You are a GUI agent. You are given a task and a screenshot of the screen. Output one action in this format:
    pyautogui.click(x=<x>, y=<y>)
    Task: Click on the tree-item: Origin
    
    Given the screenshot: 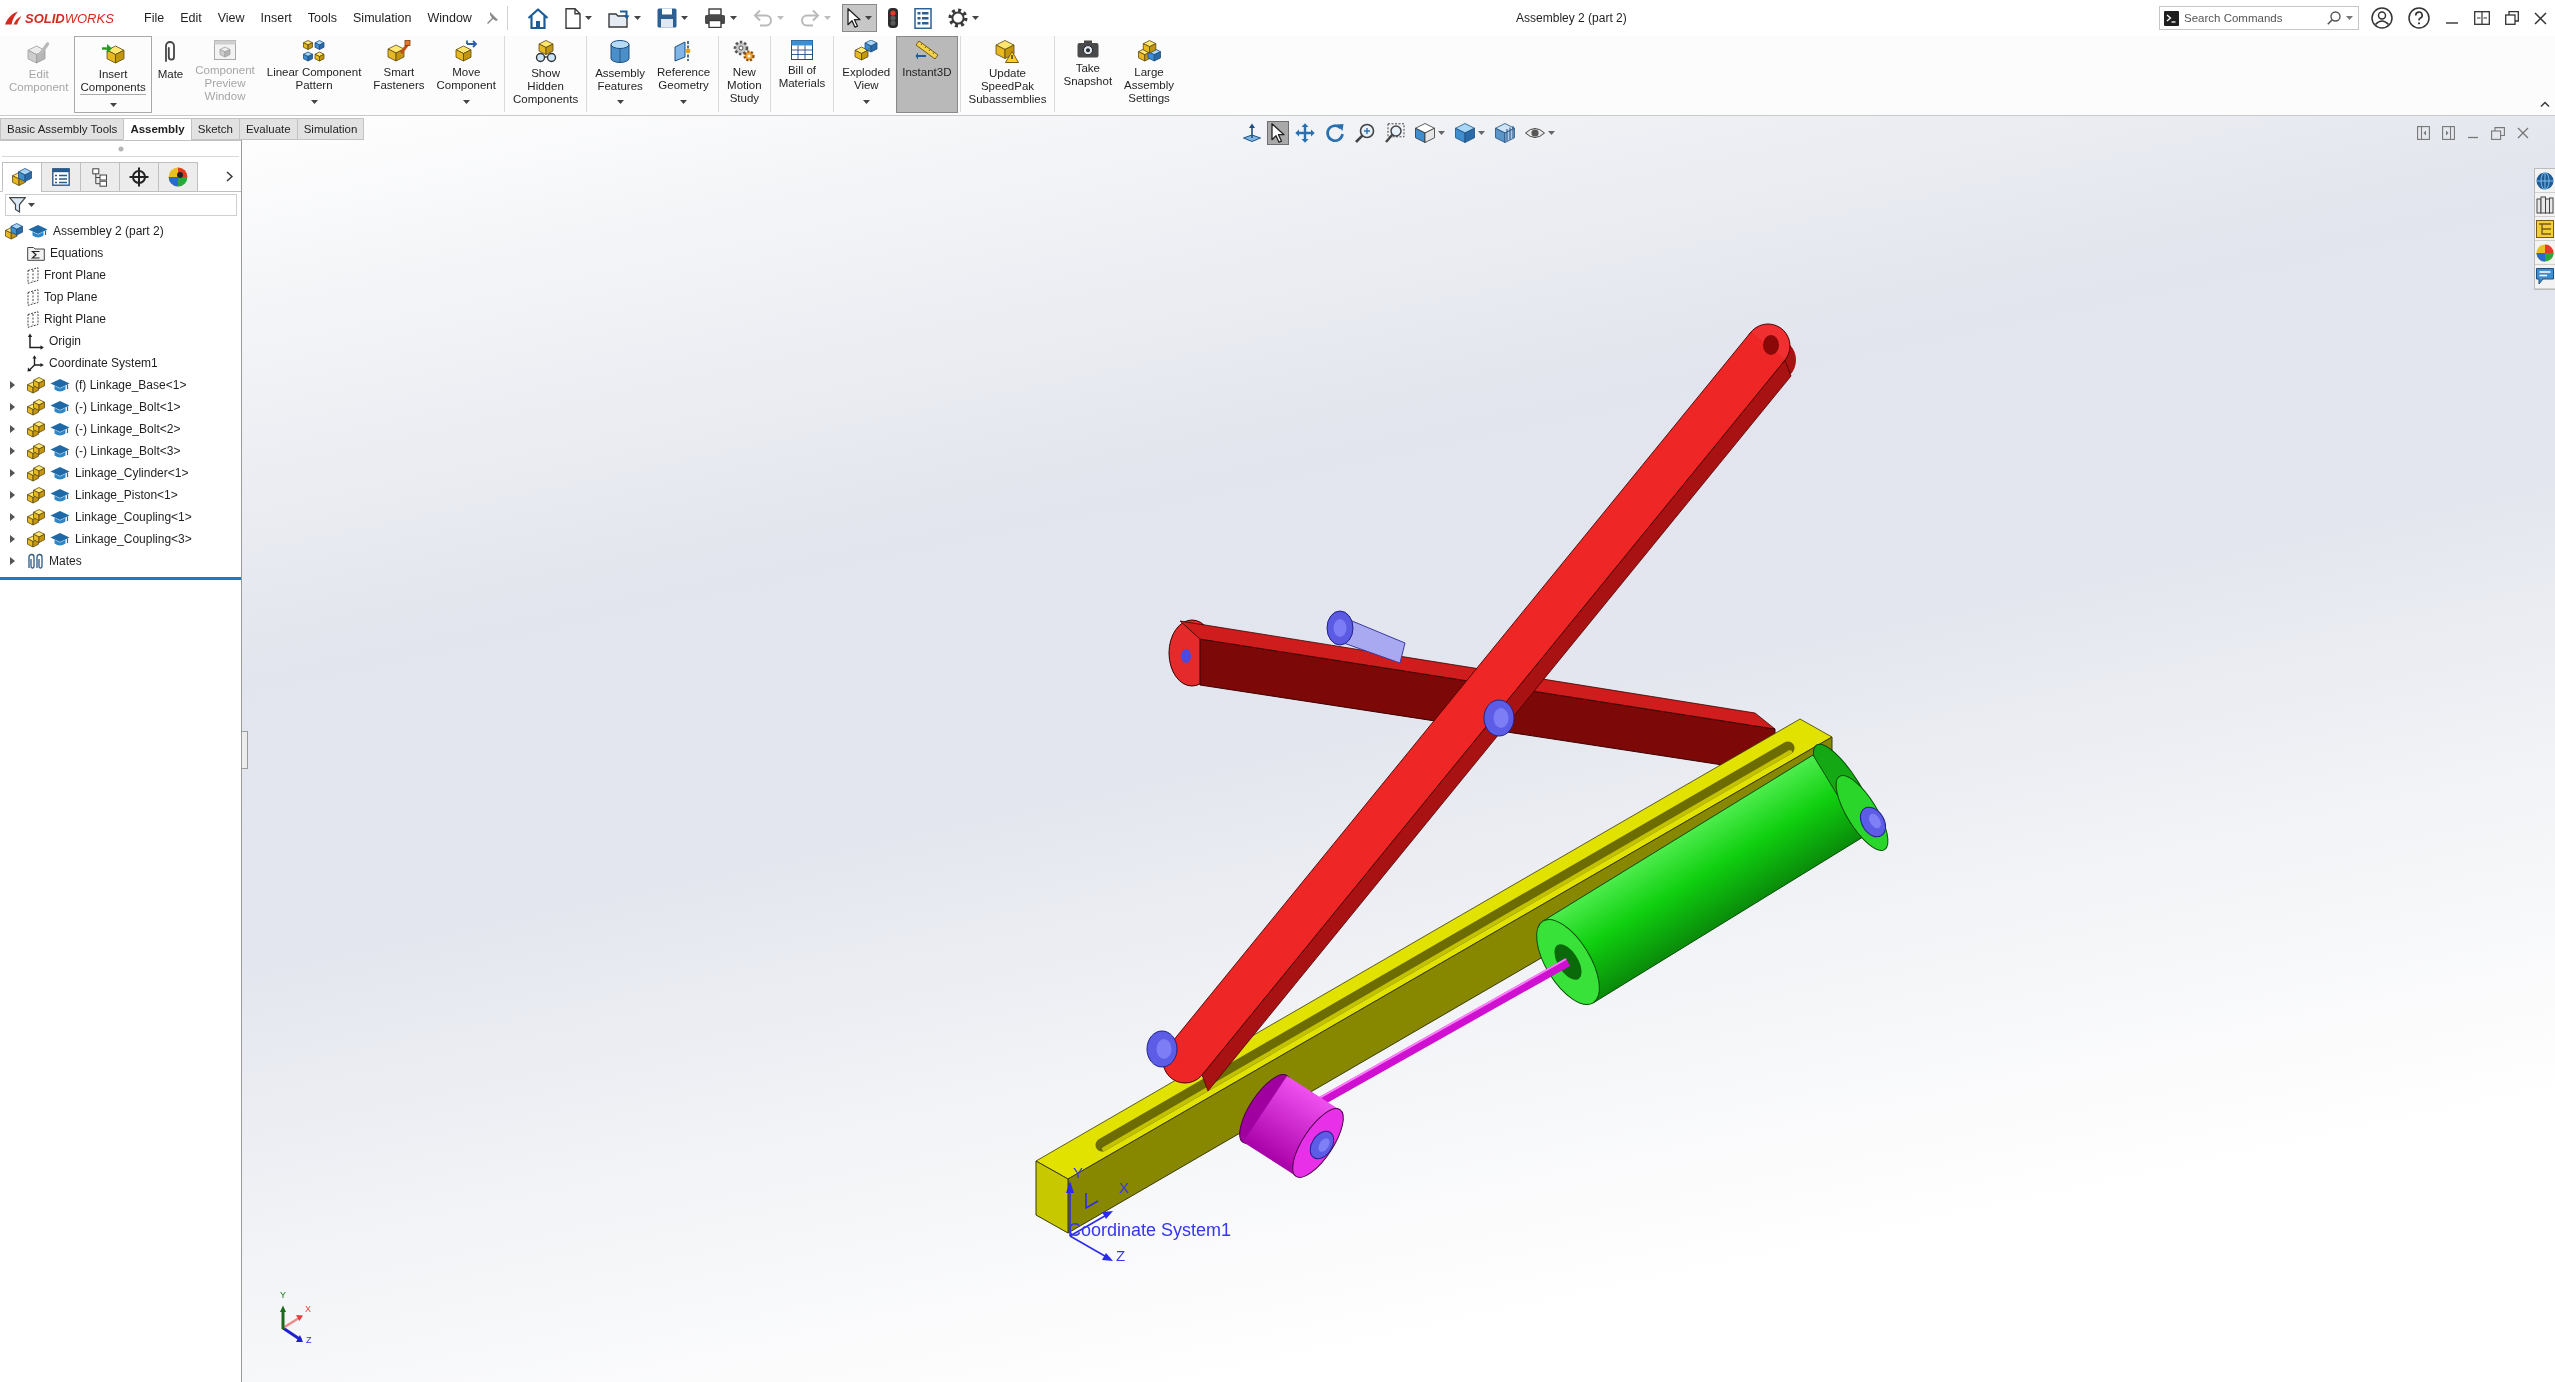 What is the action you would take?
    pyautogui.click(x=42, y=341)
    